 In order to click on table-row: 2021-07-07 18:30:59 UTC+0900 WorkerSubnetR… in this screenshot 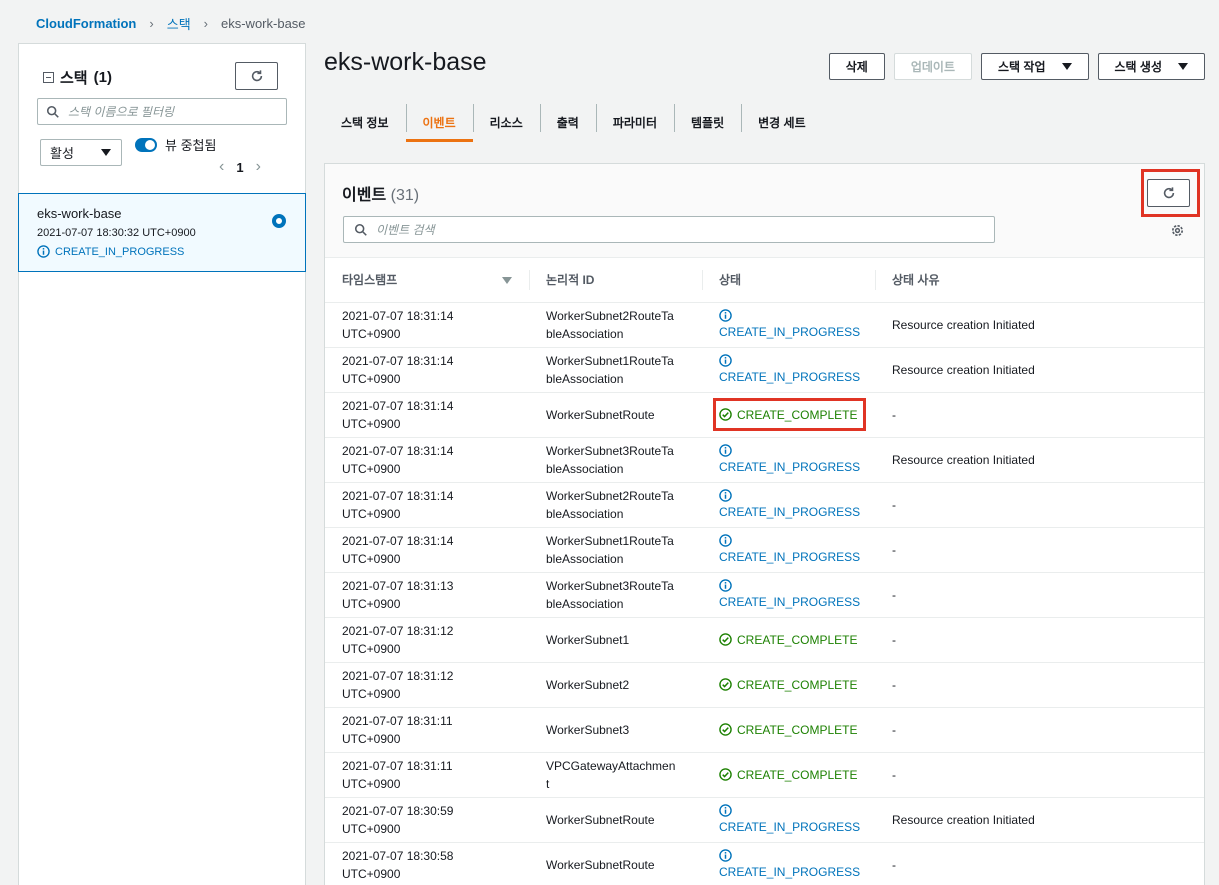, I will do `click(764, 819)`.